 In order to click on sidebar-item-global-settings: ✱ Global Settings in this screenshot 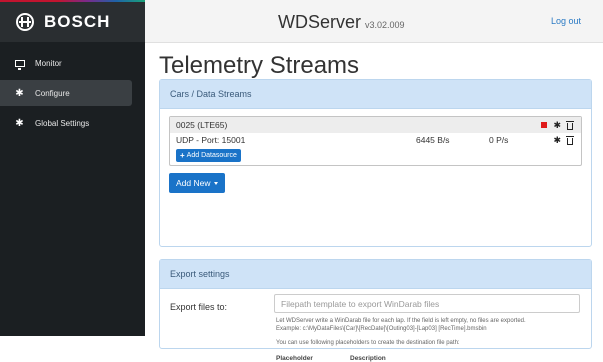, I will do `click(72, 123)`.